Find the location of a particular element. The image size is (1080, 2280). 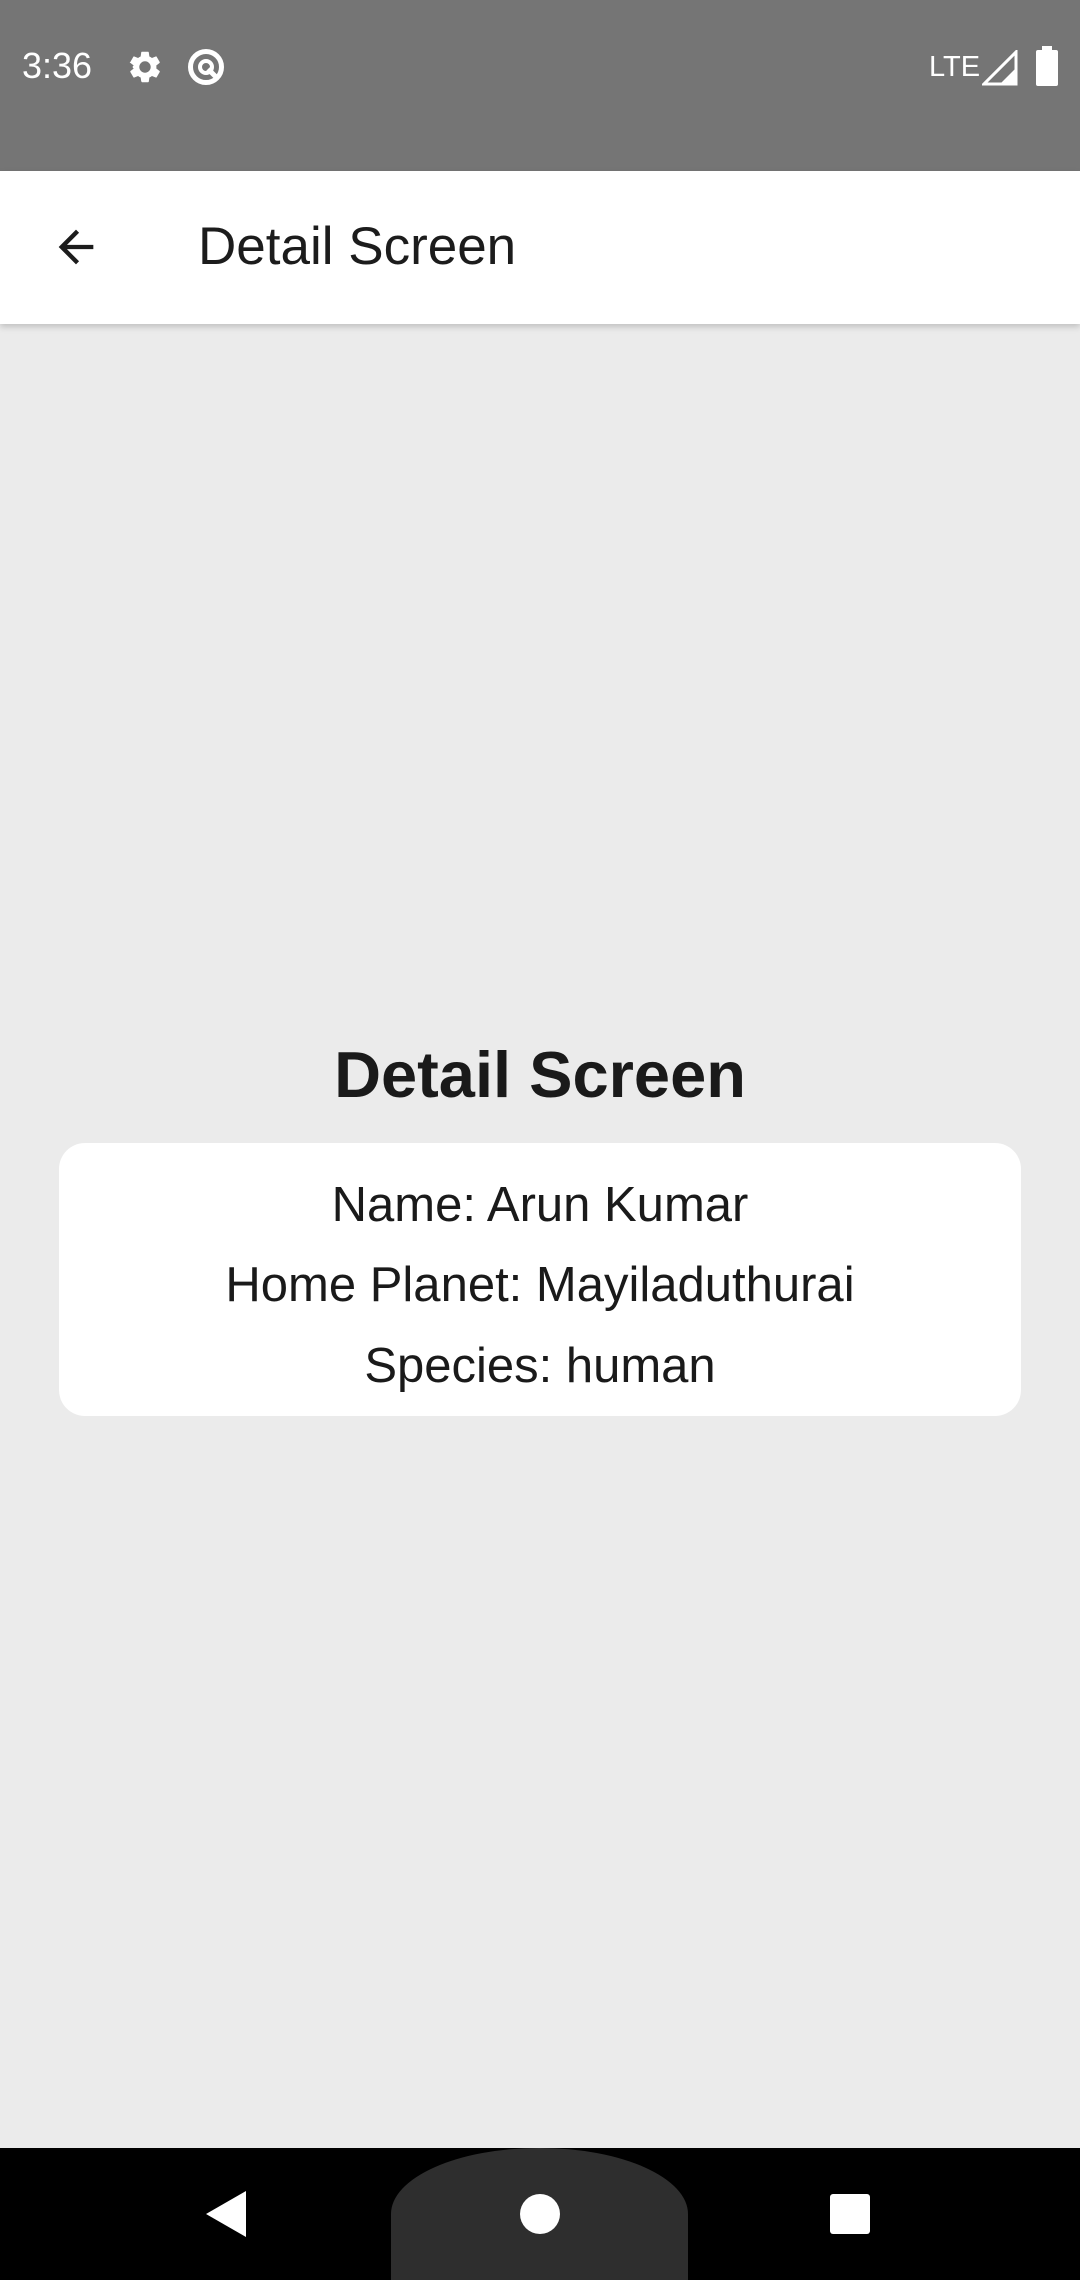

nav-recents-icon is located at coordinates (850, 2214).